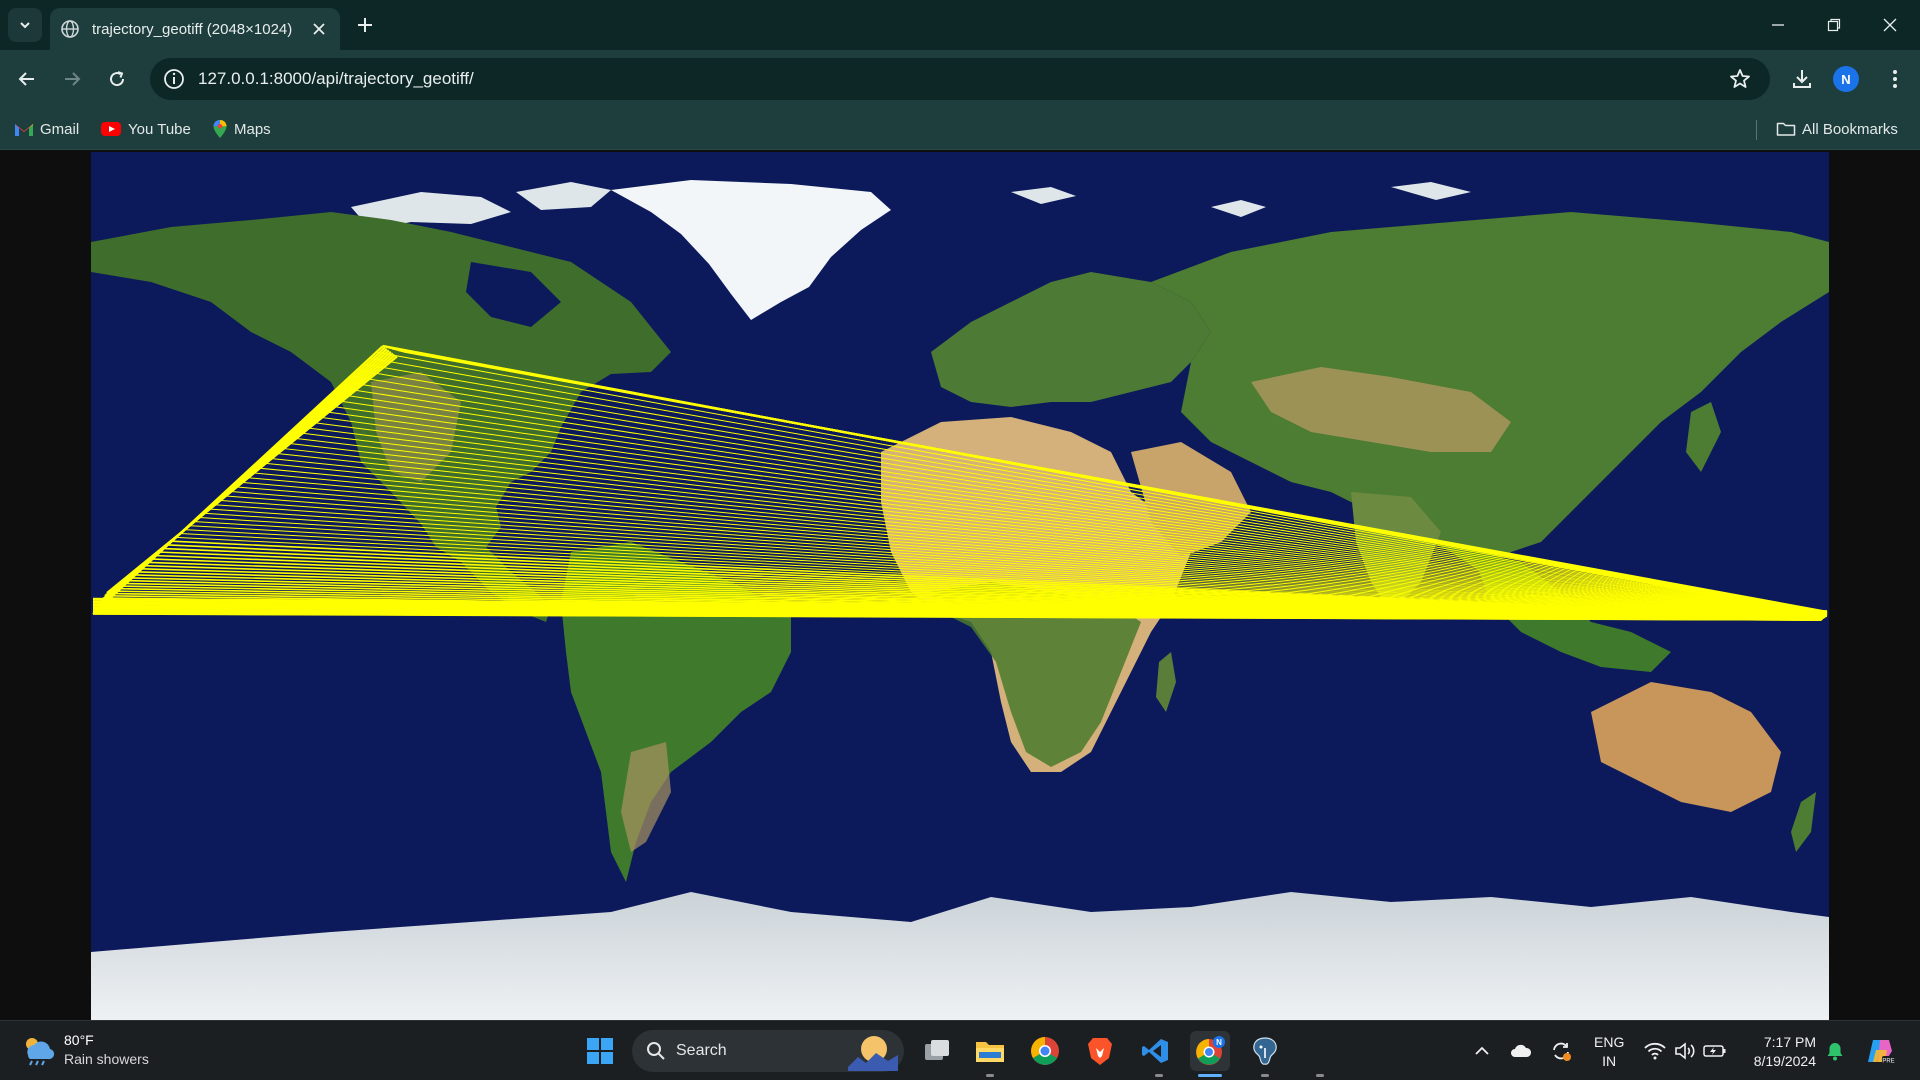  I want to click on search-label: Search, so click(701, 1050).